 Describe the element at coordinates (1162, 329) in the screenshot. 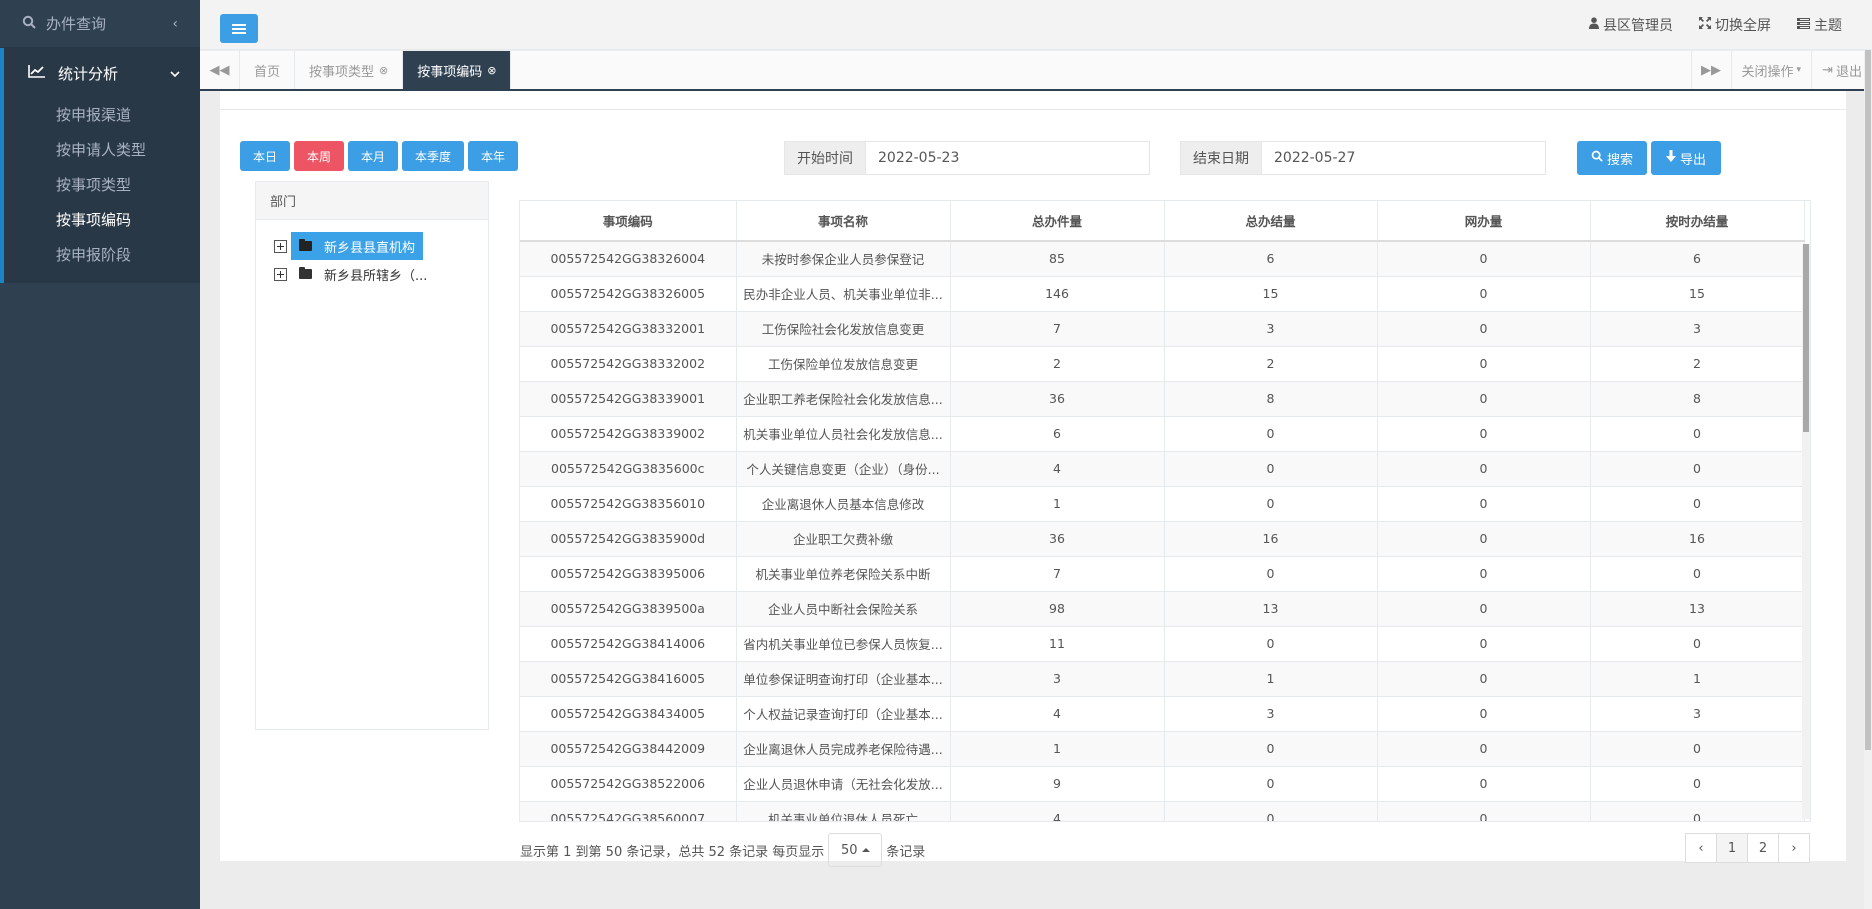

I see `table-row: 005572542GG38332001 工伤保险社会化发放信息变更 7 3 0 3` at that location.